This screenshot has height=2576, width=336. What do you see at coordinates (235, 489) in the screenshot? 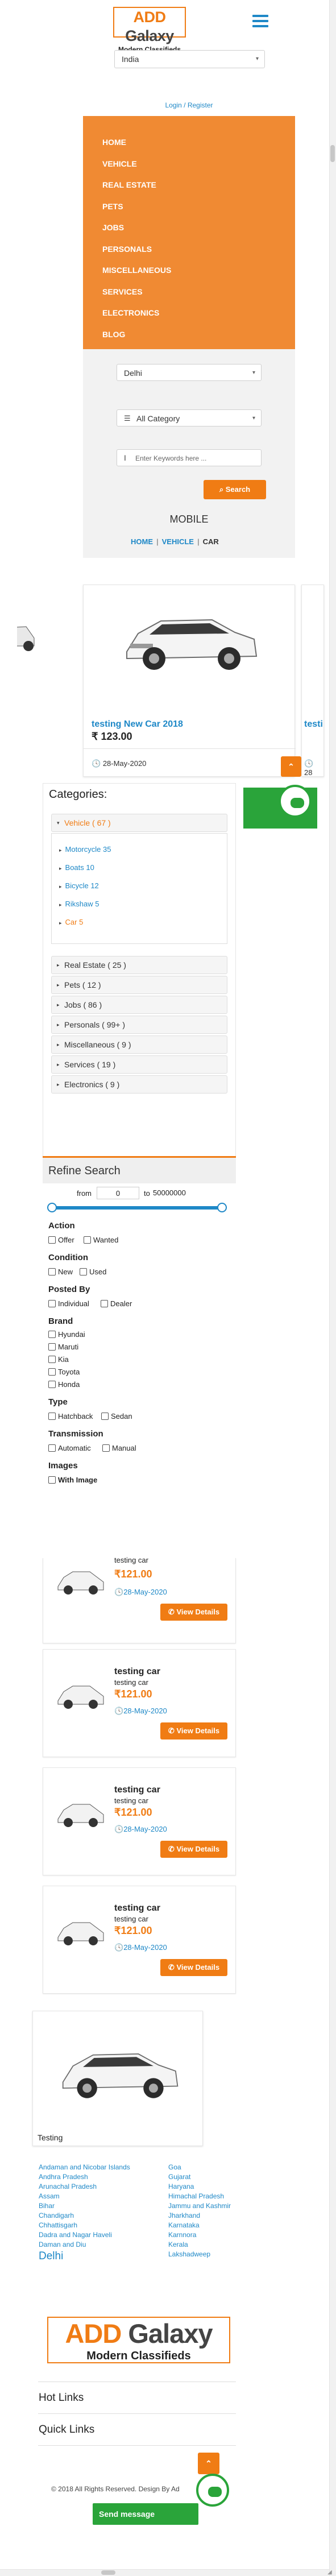
I see `search-button: ⌕ Search` at bounding box center [235, 489].